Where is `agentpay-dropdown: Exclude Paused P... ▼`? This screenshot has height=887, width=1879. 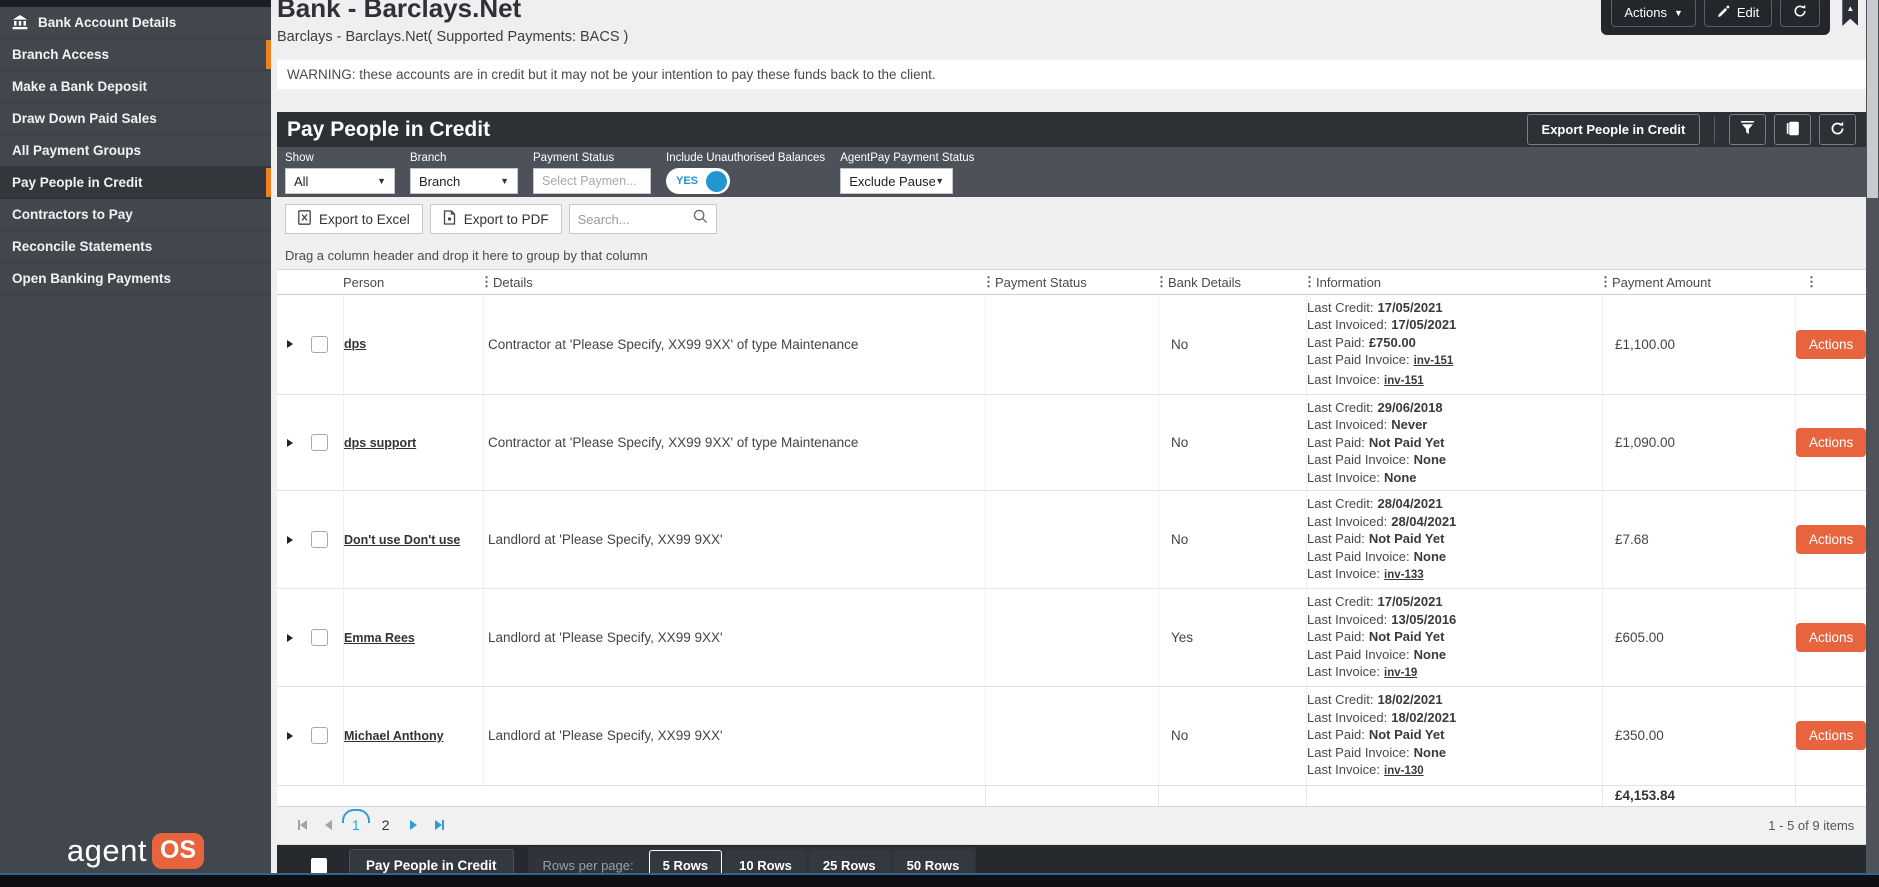 agentpay-dropdown: Exclude Paused P... ▼ is located at coordinates (897, 181).